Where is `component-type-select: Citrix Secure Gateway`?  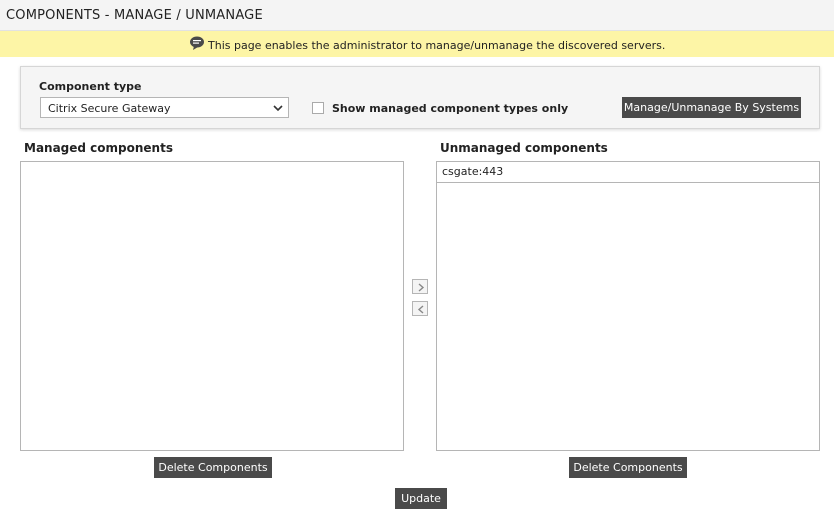
component-type-select: Citrix Secure Gateway is located at coordinates (164, 107).